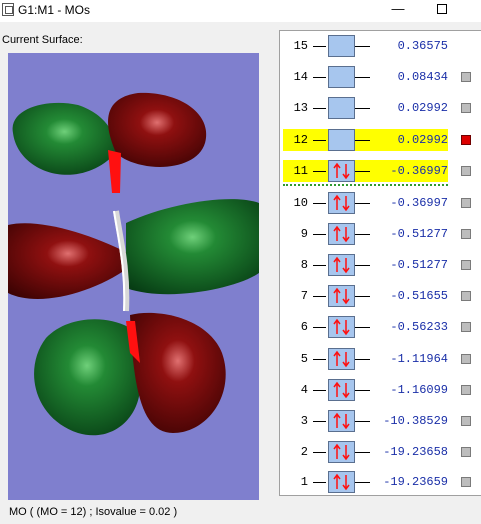  Describe the element at coordinates (192, 247) in the screenshot. I see `middle-right-green-lobe` at that location.